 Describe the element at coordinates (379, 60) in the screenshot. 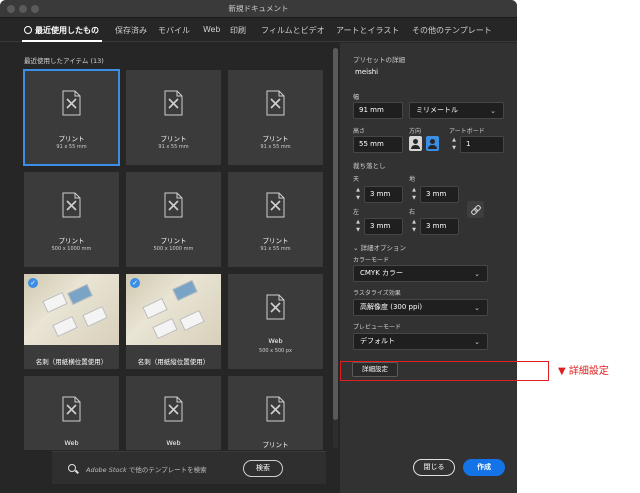

I see `preset-details-heading: プリセットの詳細` at that location.